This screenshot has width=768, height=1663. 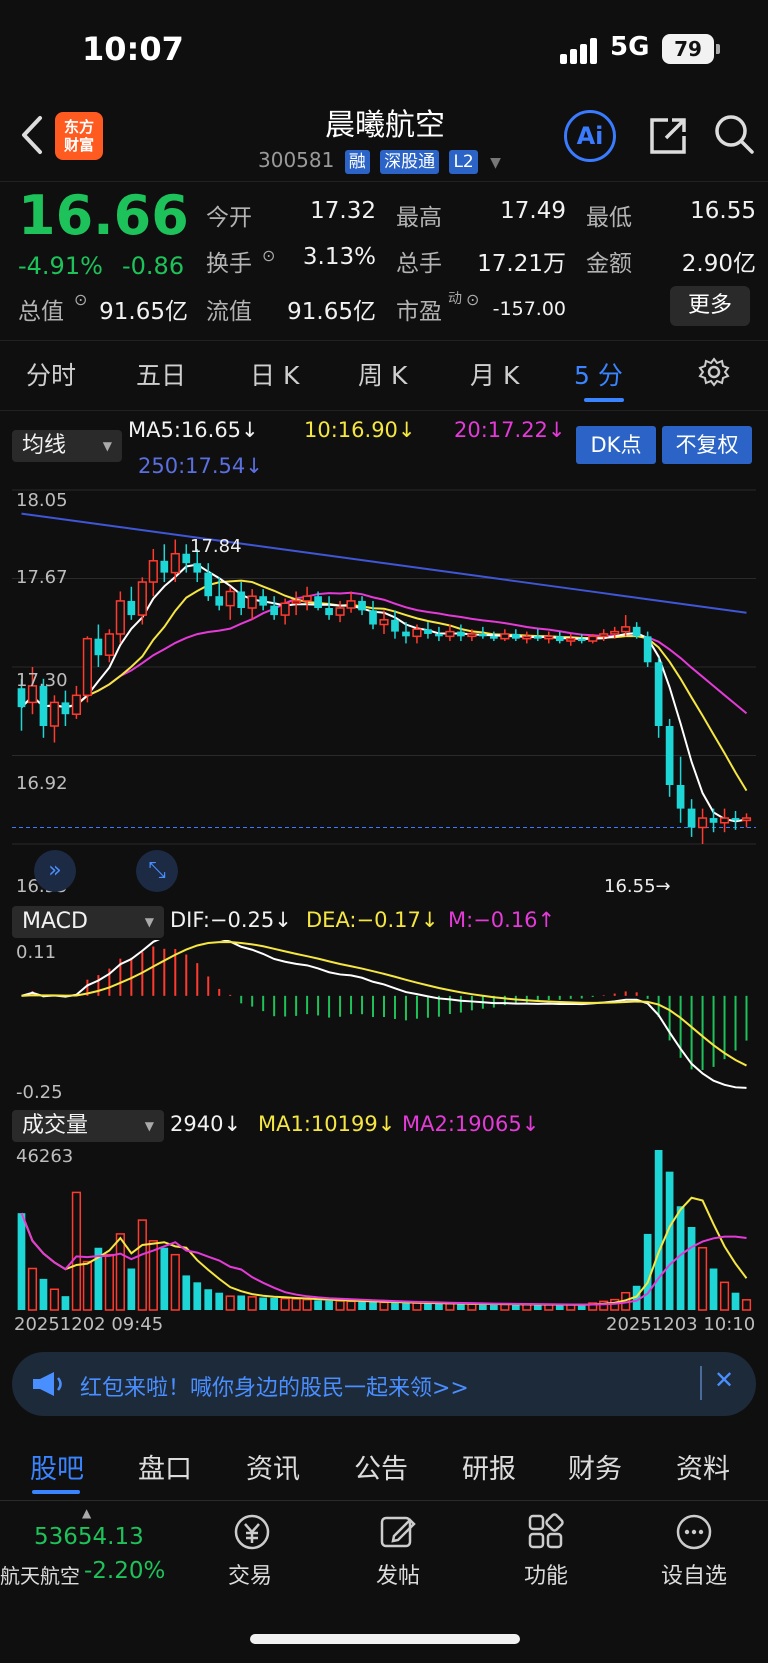 I want to click on index-name: 航天航空, so click(x=40, y=1574).